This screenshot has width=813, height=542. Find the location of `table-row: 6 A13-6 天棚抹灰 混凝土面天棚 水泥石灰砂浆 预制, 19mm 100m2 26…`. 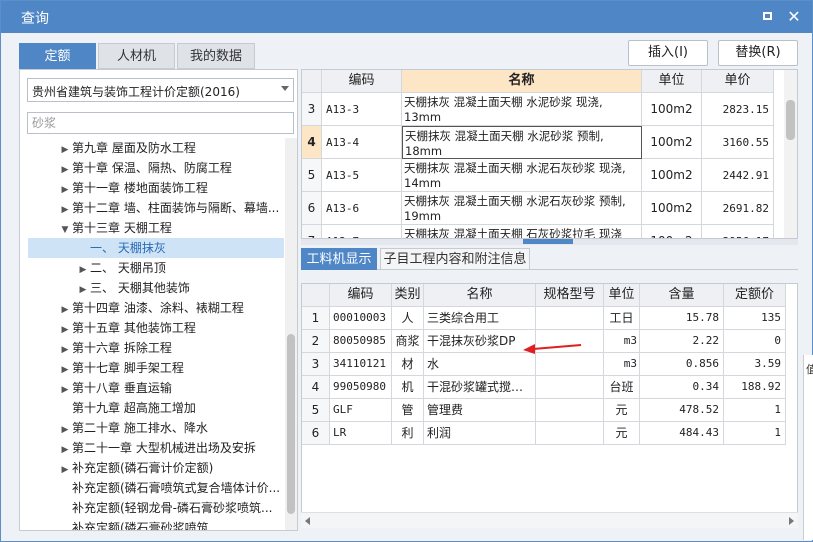

table-row: 6 A13-6 天棚抹灰 混凝土面天棚 水泥石灰砂浆 预制, 19mm 100m2 26… is located at coordinates (538, 208).